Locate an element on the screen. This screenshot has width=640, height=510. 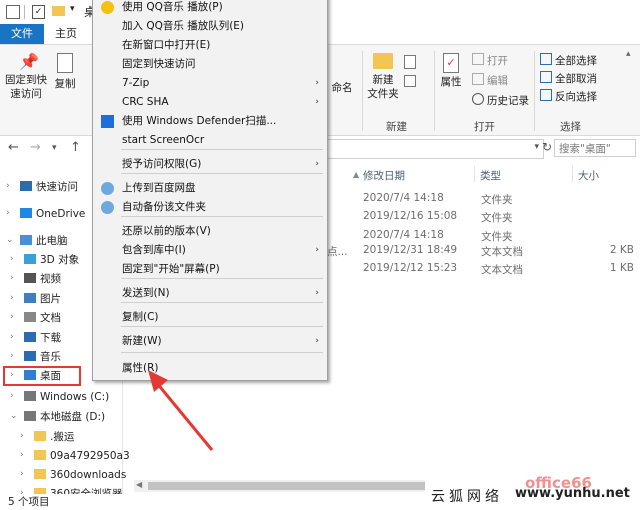
up-arrow-icon: ↑ is located at coordinates (75, 147).